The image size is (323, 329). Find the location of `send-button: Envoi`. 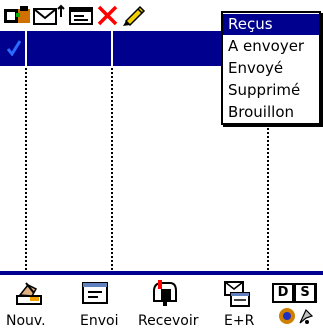

send-button: Envoi is located at coordinates (99, 304).